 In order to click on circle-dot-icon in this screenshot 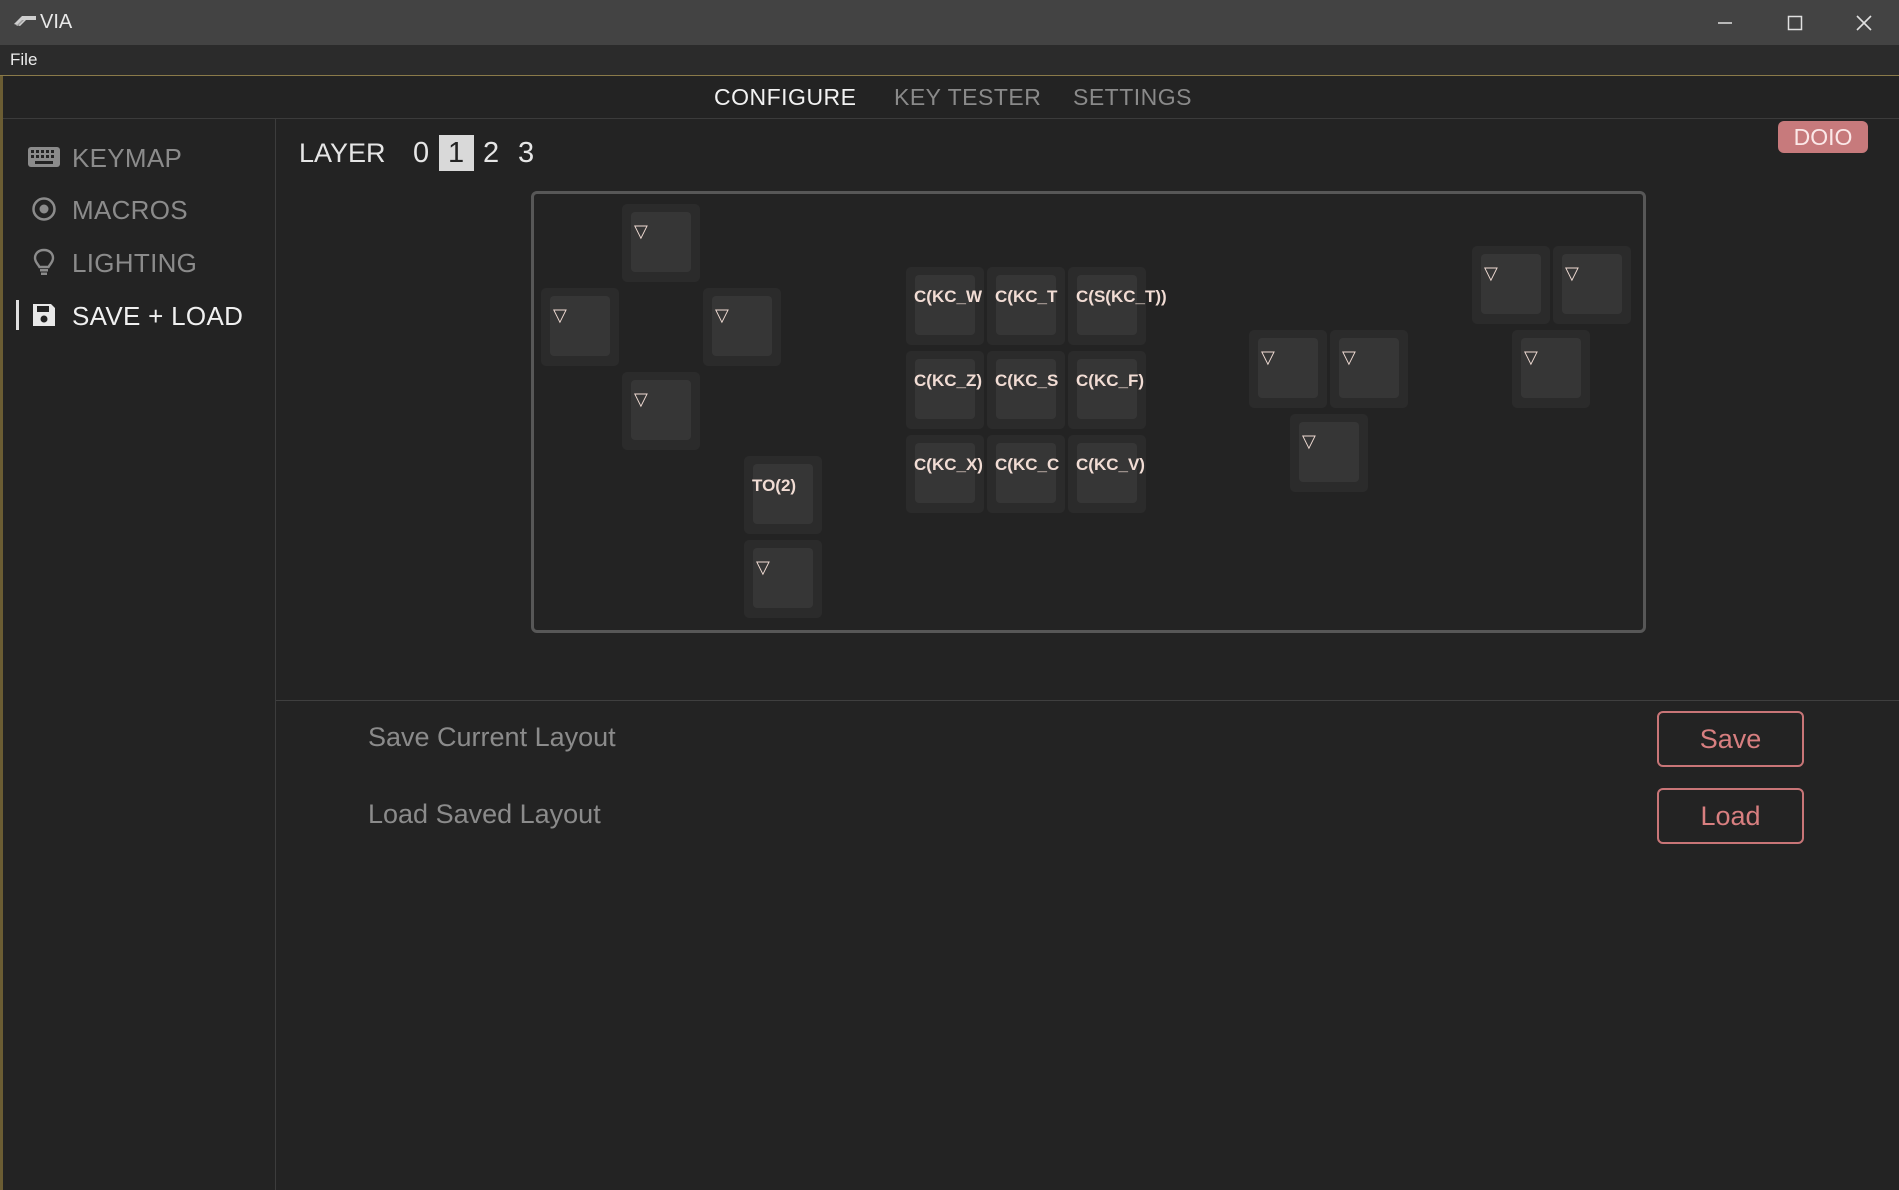, I will do `click(44, 209)`.